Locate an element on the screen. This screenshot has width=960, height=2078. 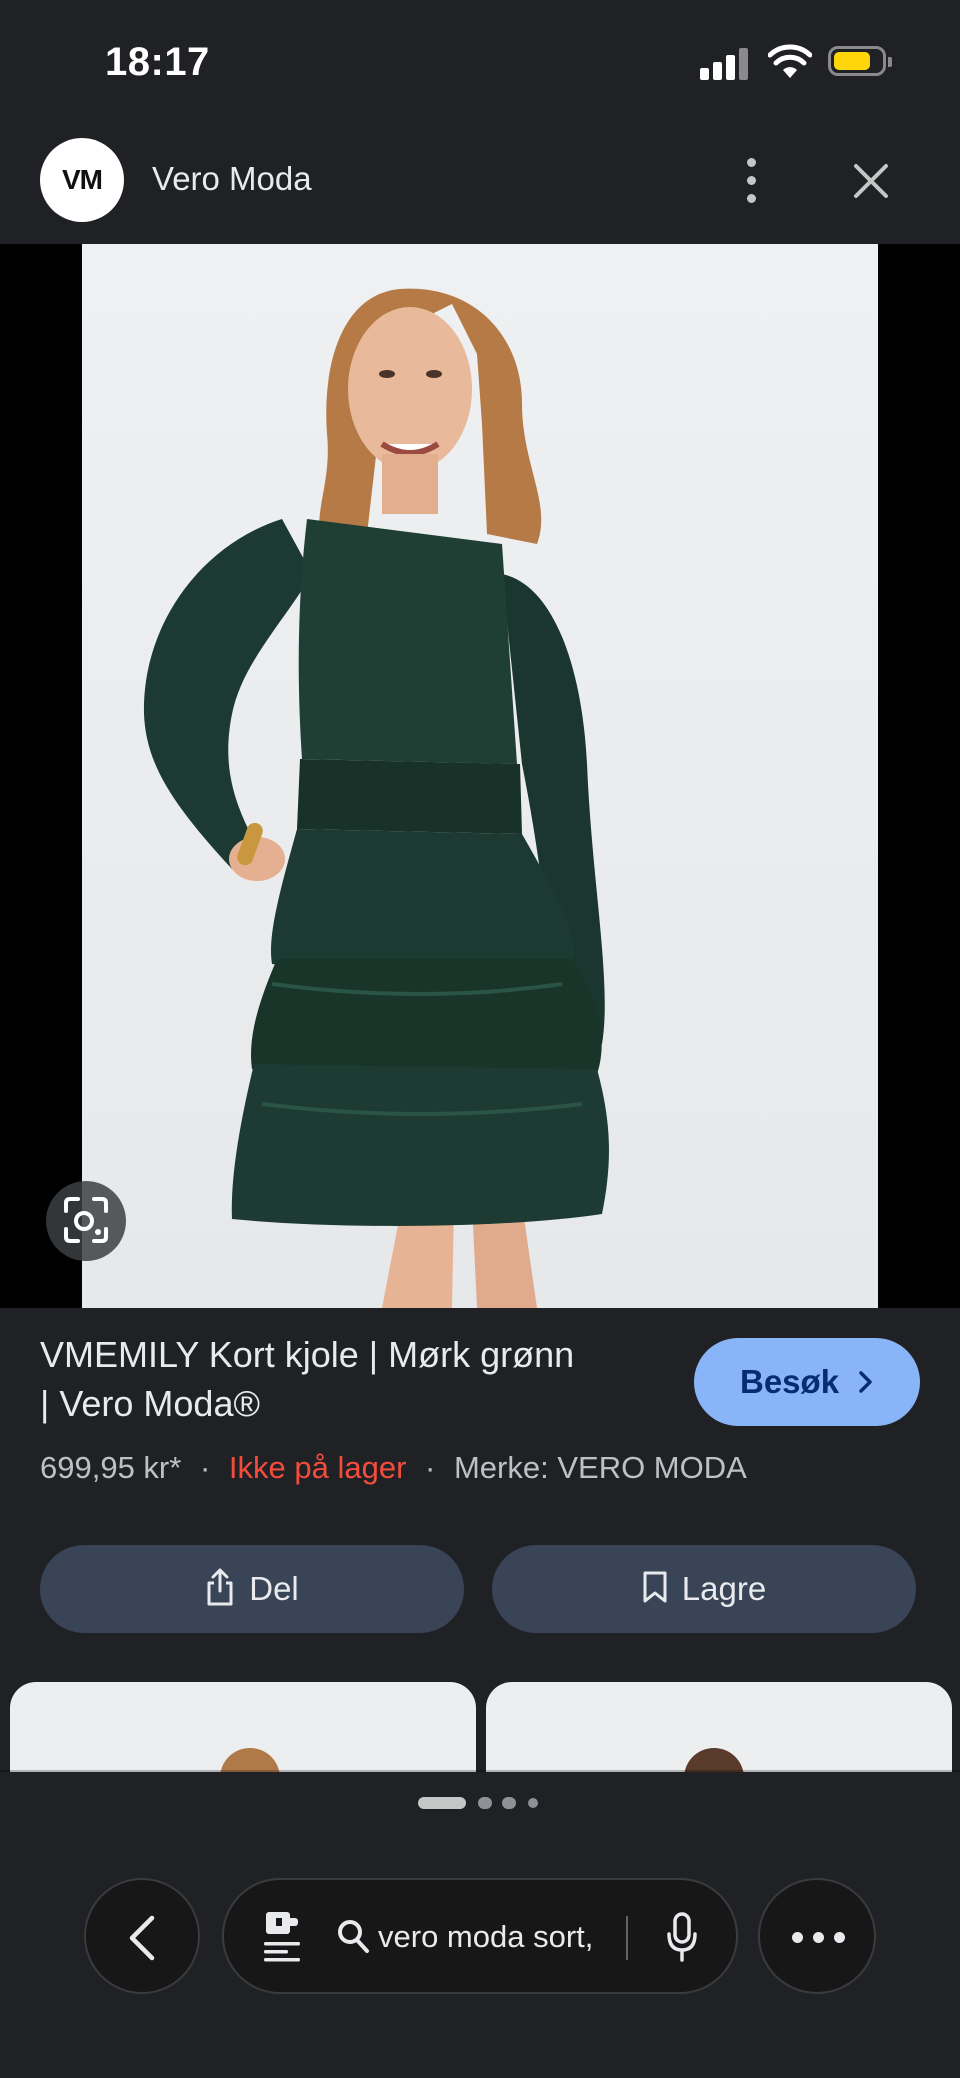
product-brand: Merke: VERO MODA is located at coordinates (600, 1467).